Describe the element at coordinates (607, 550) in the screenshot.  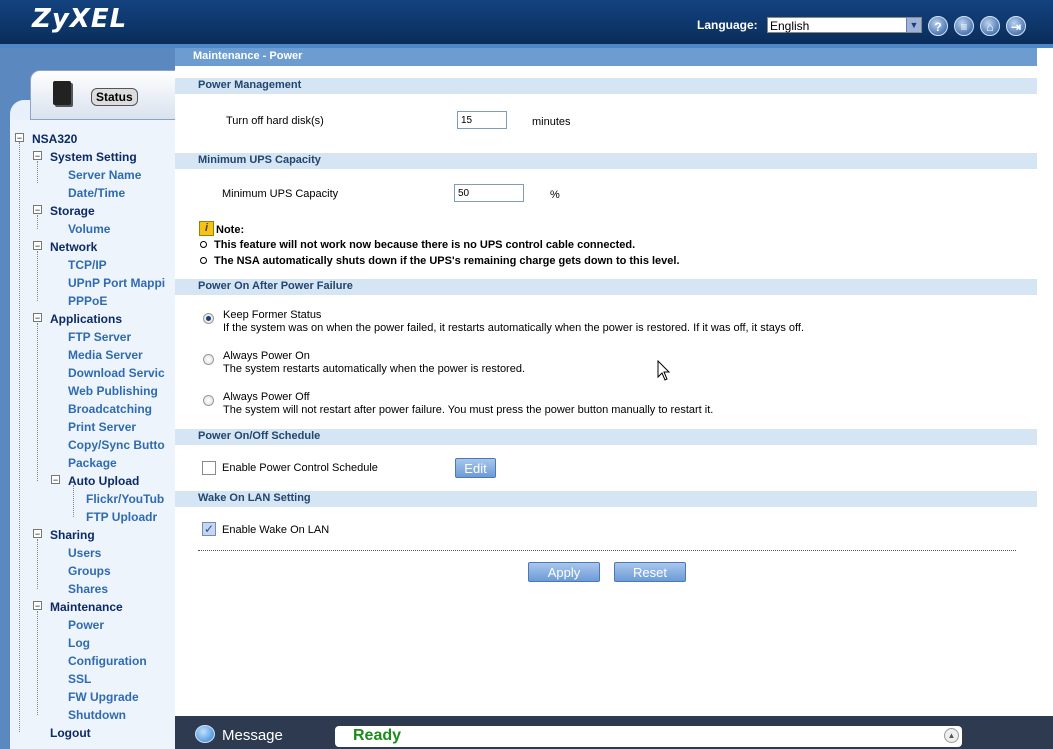
I see `divider` at that location.